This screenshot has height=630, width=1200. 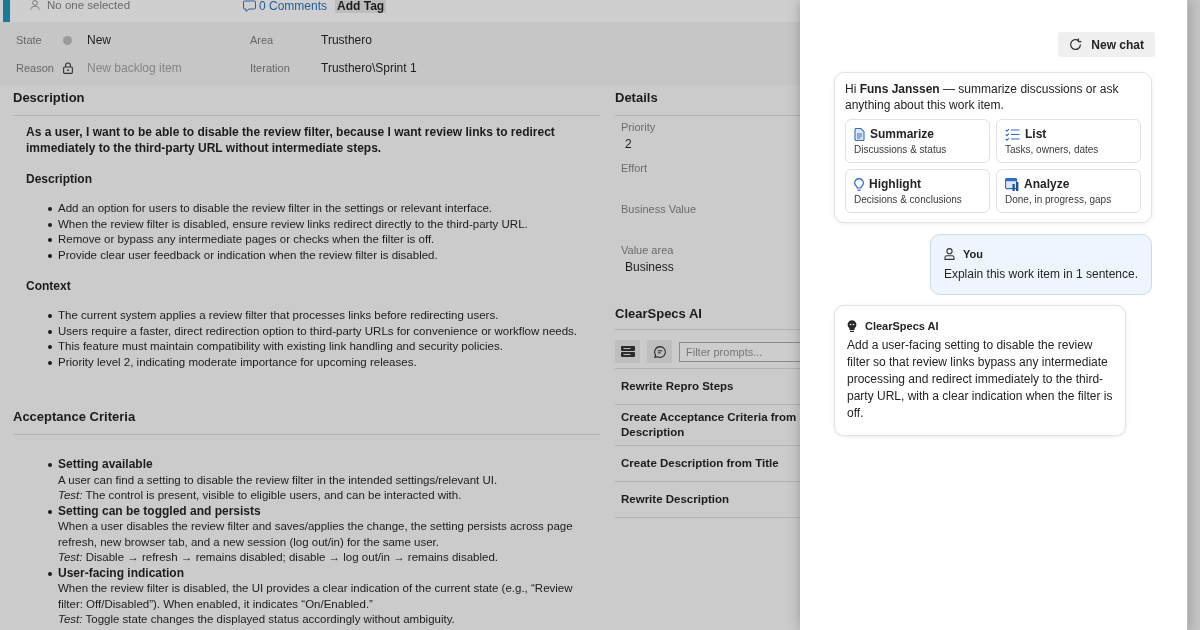 What do you see at coordinates (902, 326) in the screenshot?
I see `author-name: ClearSpecs AI` at bounding box center [902, 326].